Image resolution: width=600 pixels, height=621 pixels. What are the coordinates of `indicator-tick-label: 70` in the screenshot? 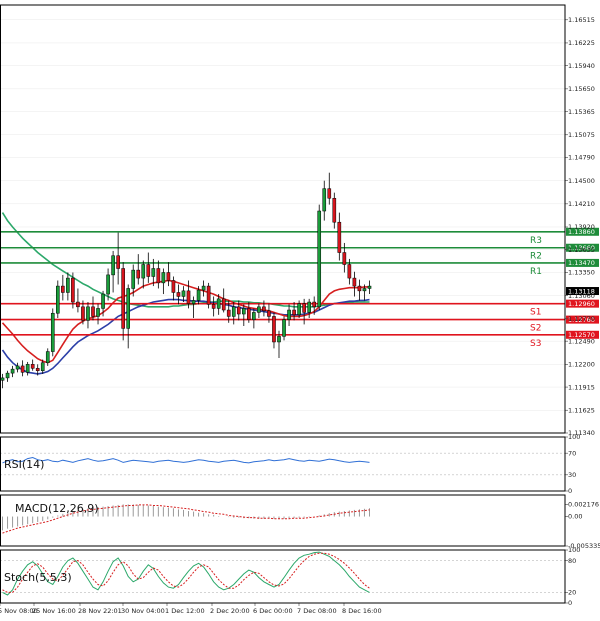 It's located at (572, 453).